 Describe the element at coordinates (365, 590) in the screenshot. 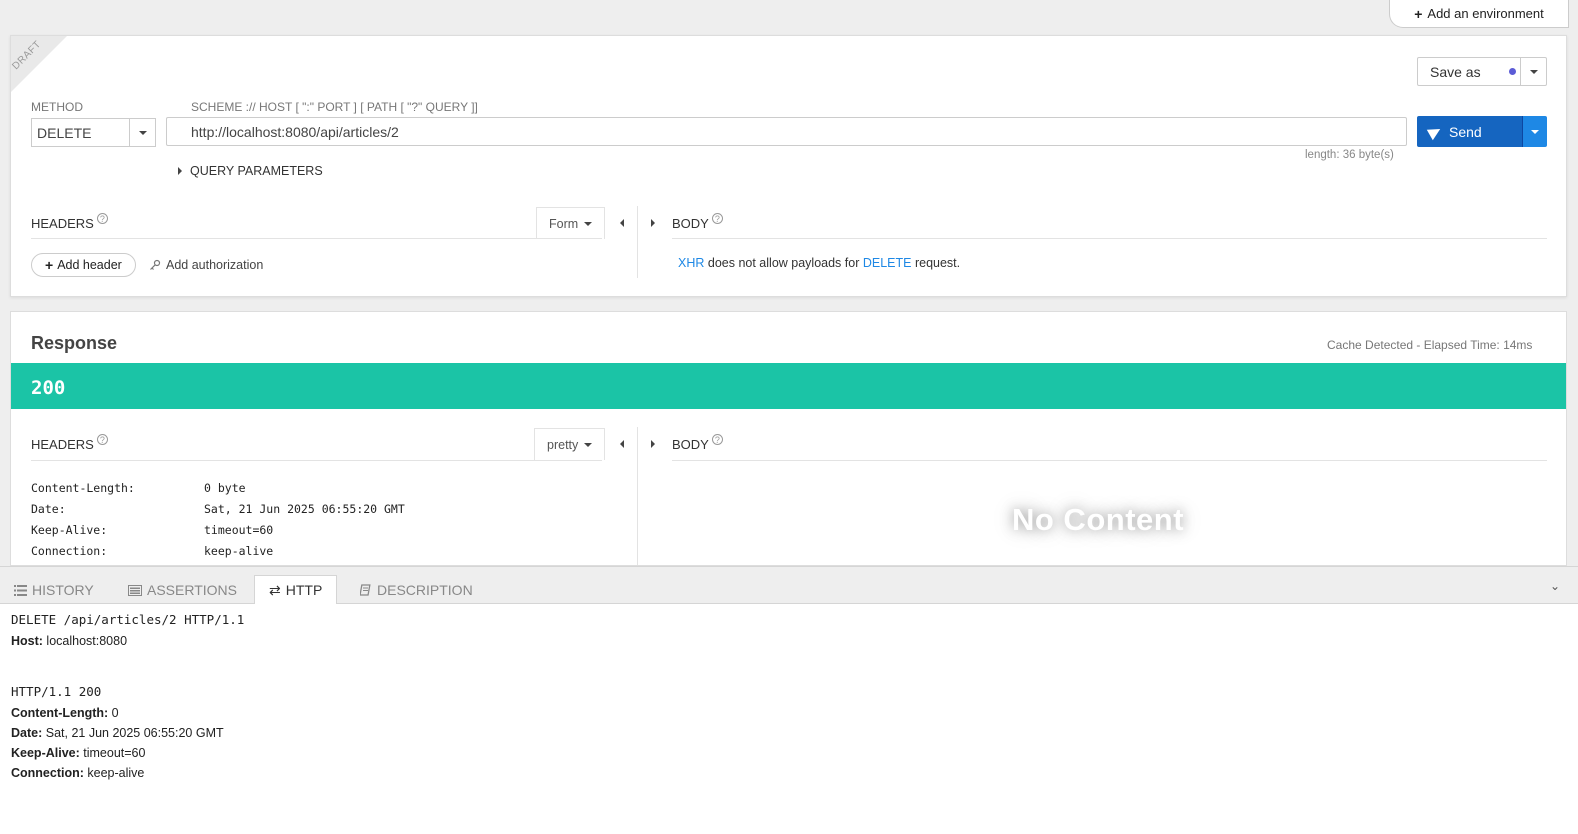

I see `book-icon` at that location.